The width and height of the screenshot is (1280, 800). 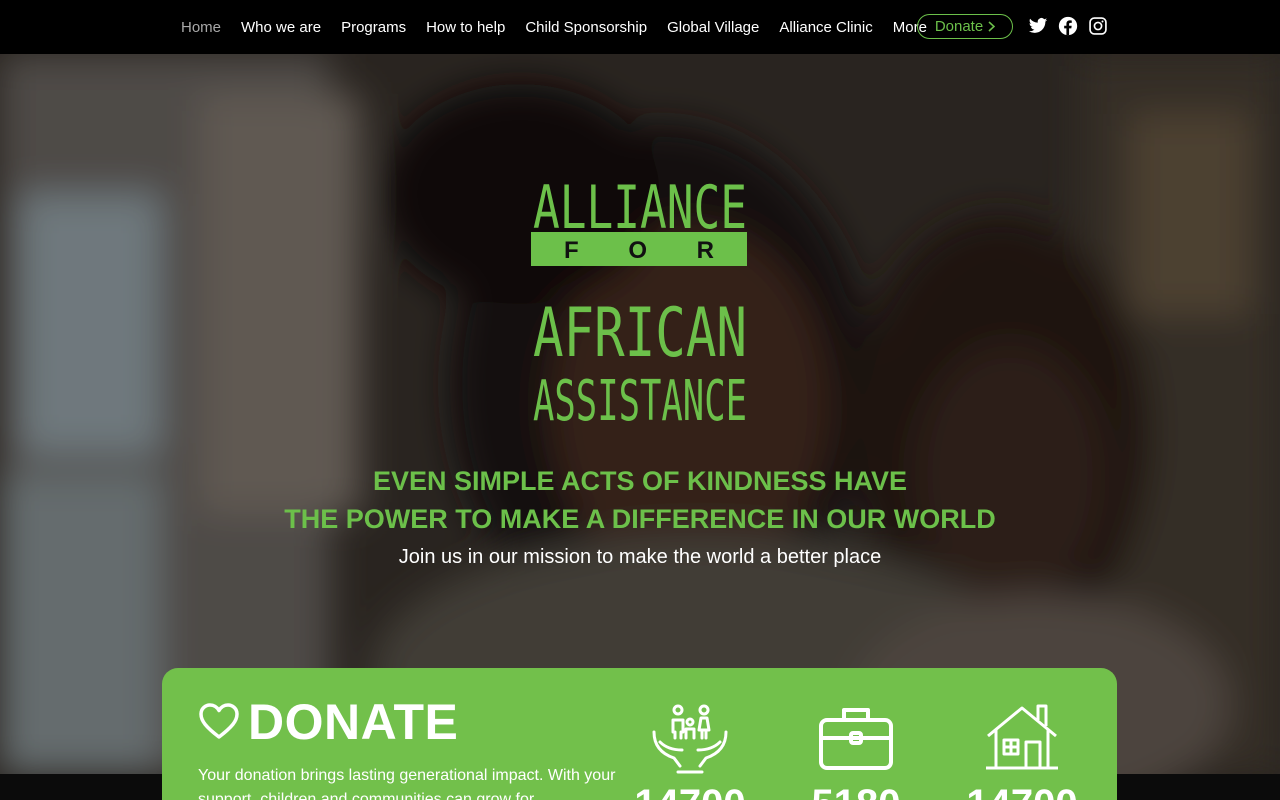 I want to click on family-hands-icon, so click(x=690, y=739).